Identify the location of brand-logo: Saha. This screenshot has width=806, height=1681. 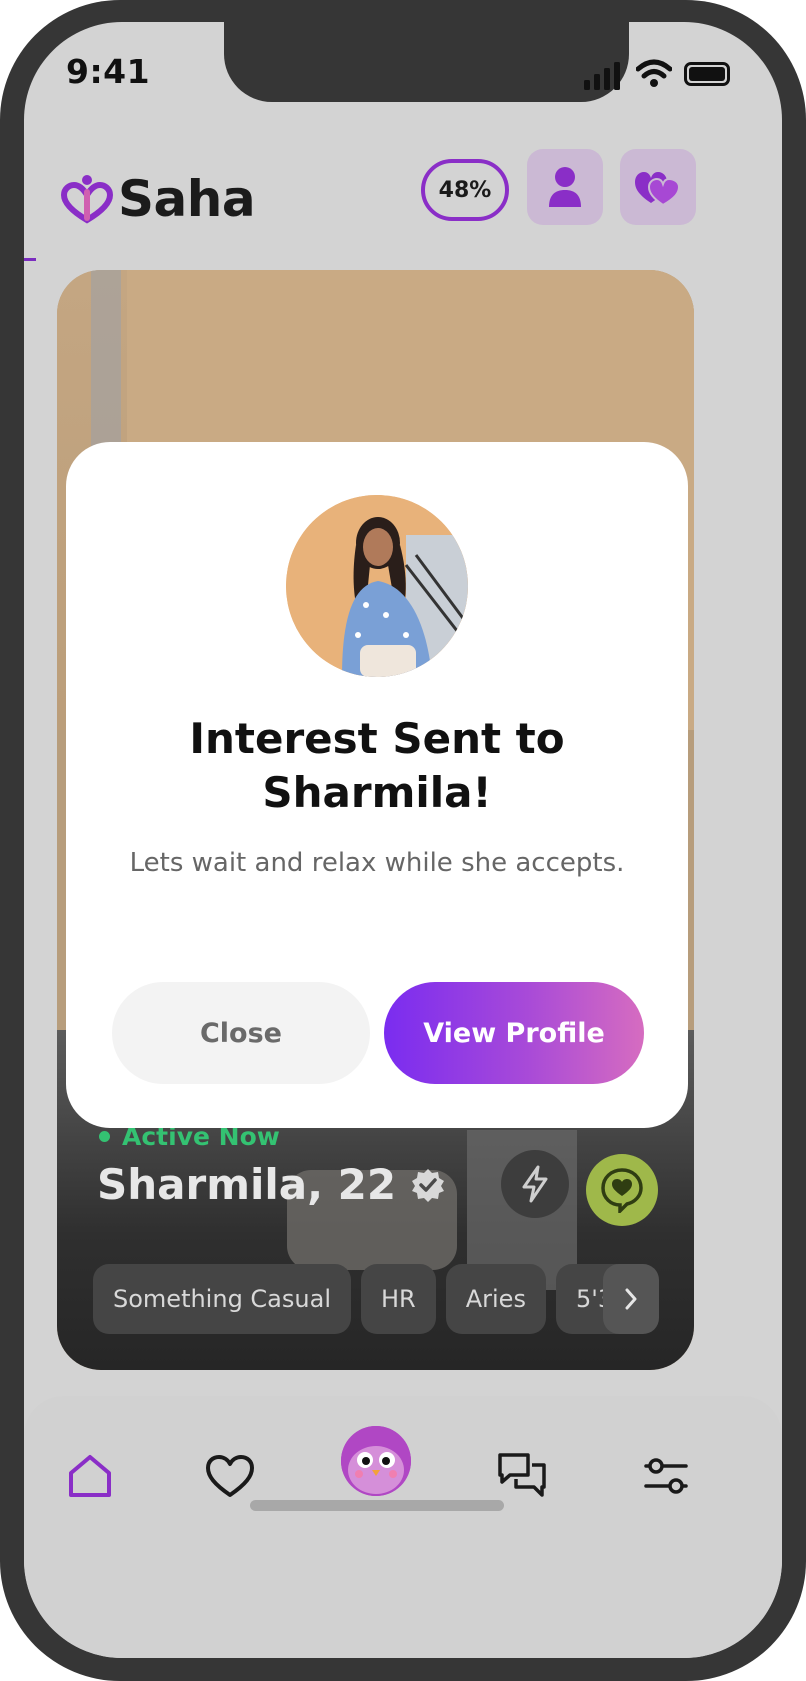
(158, 199).